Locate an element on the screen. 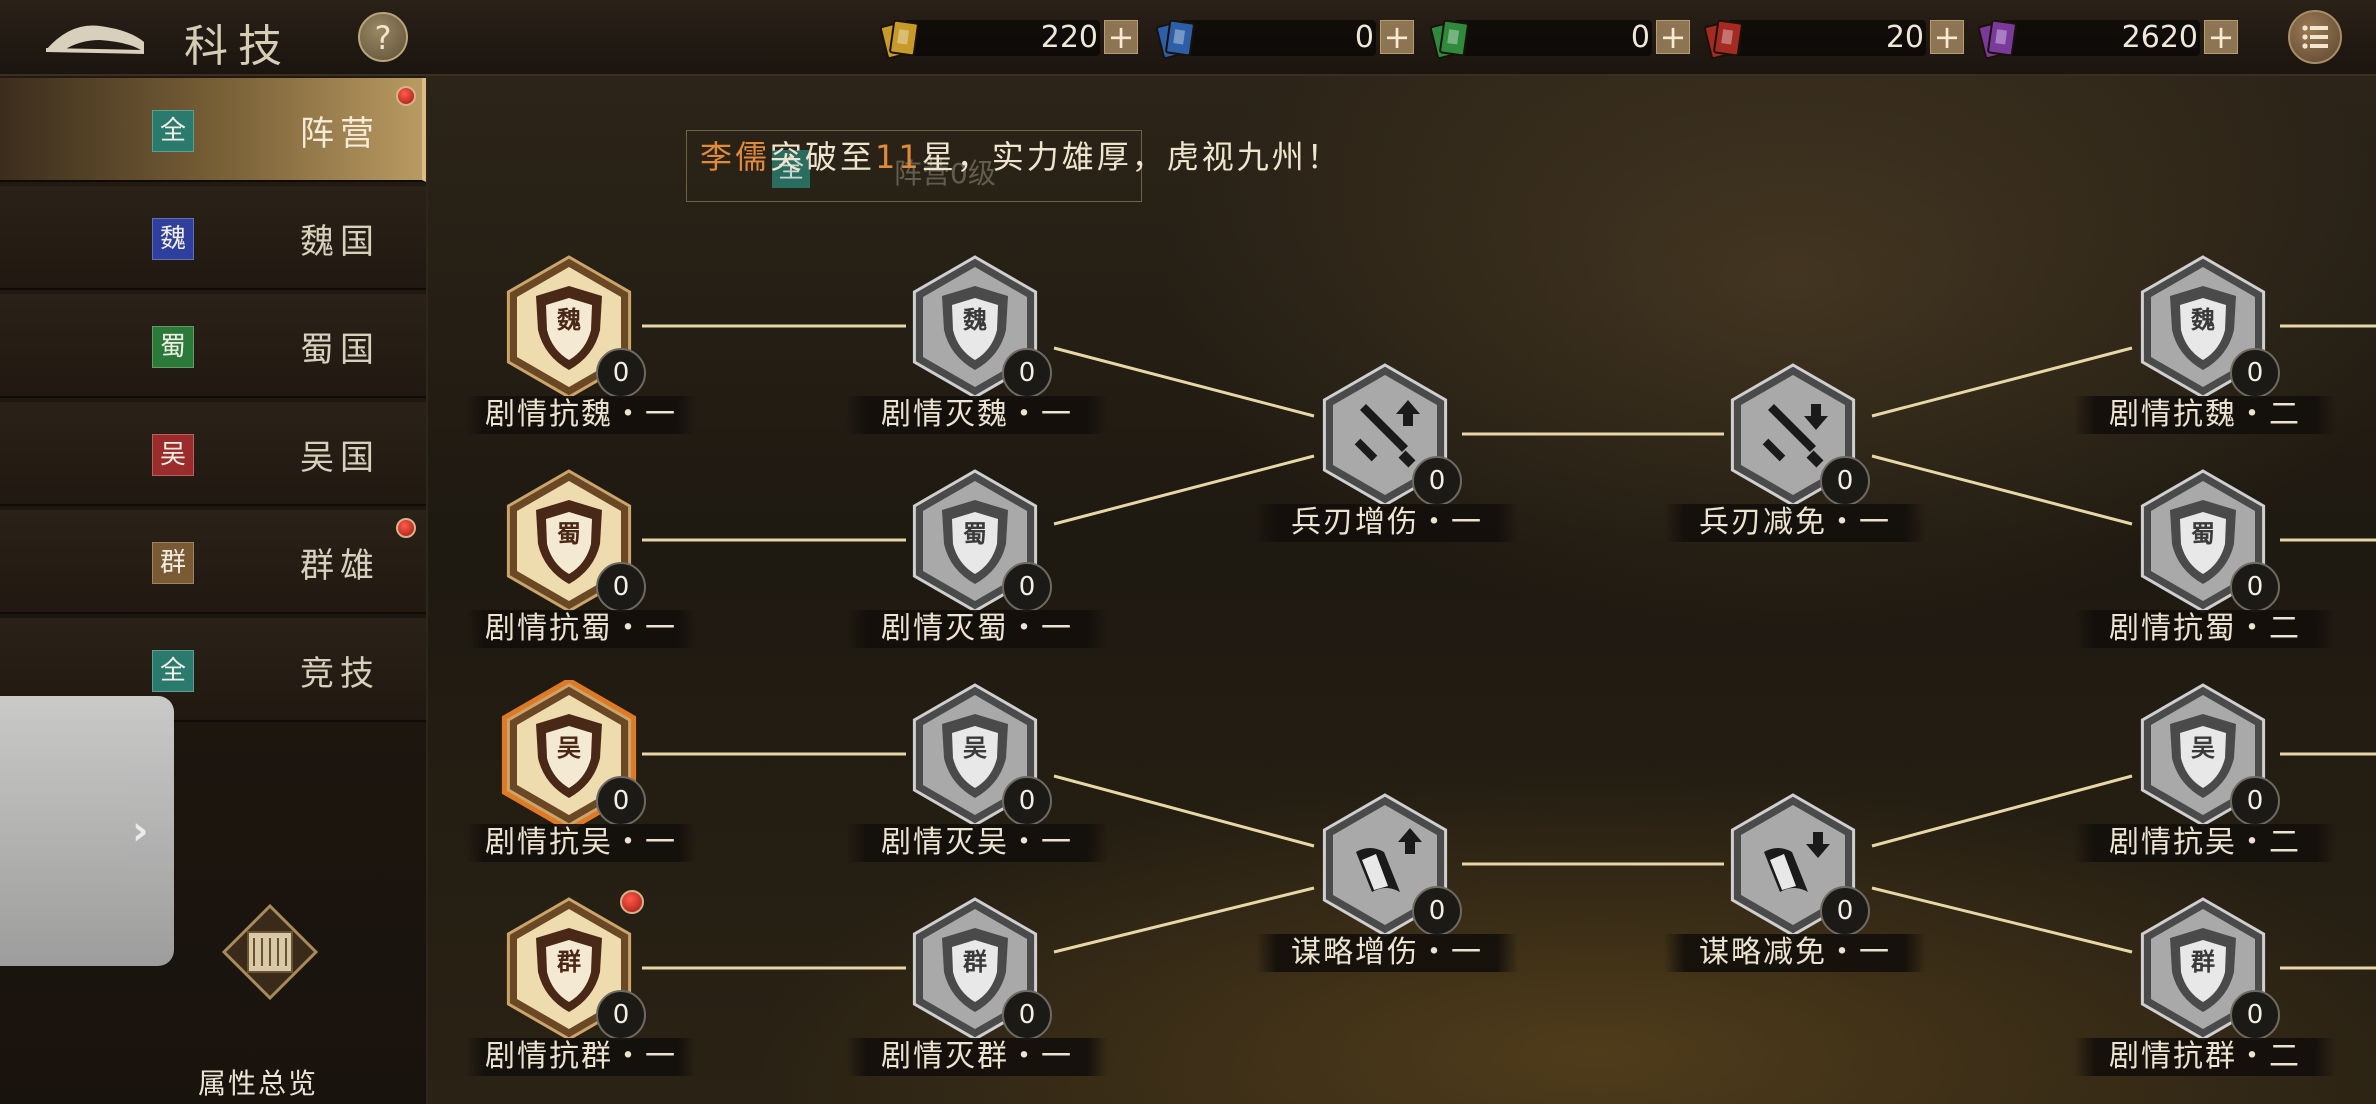 The height and width of the screenshot is (1104, 2376). scroll-book-icon is located at coordinates (270, 952).